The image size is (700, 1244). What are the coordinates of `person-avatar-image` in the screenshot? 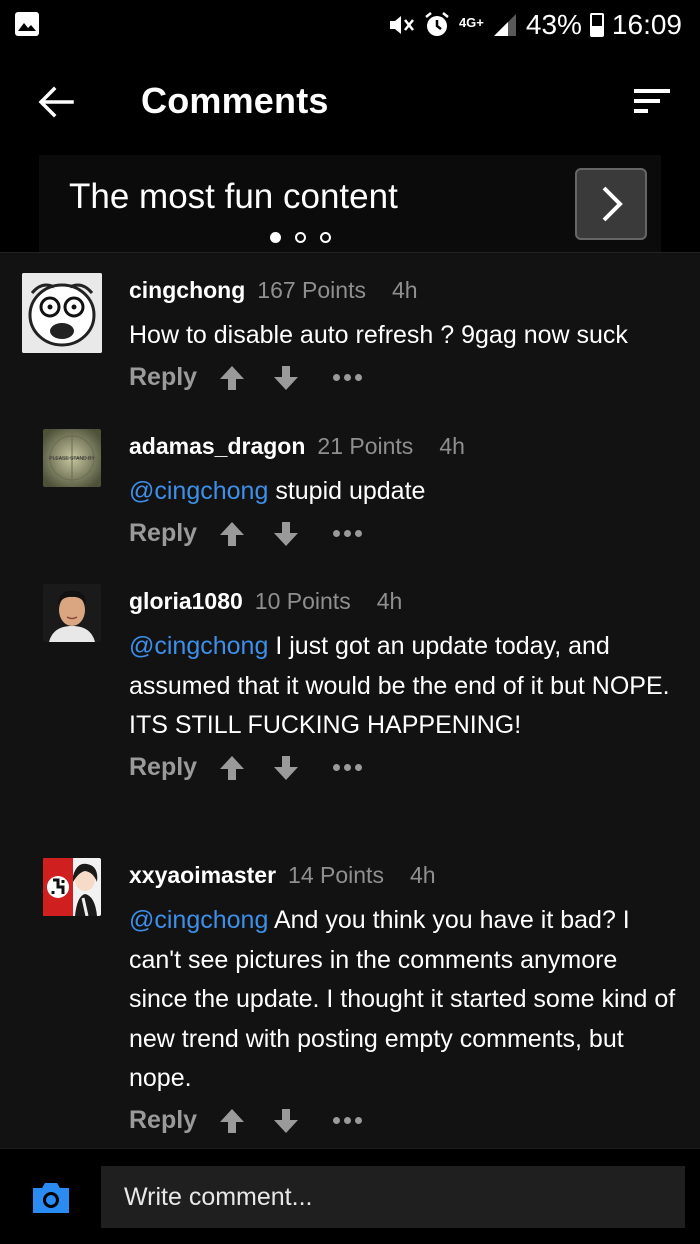 It's located at (72, 613).